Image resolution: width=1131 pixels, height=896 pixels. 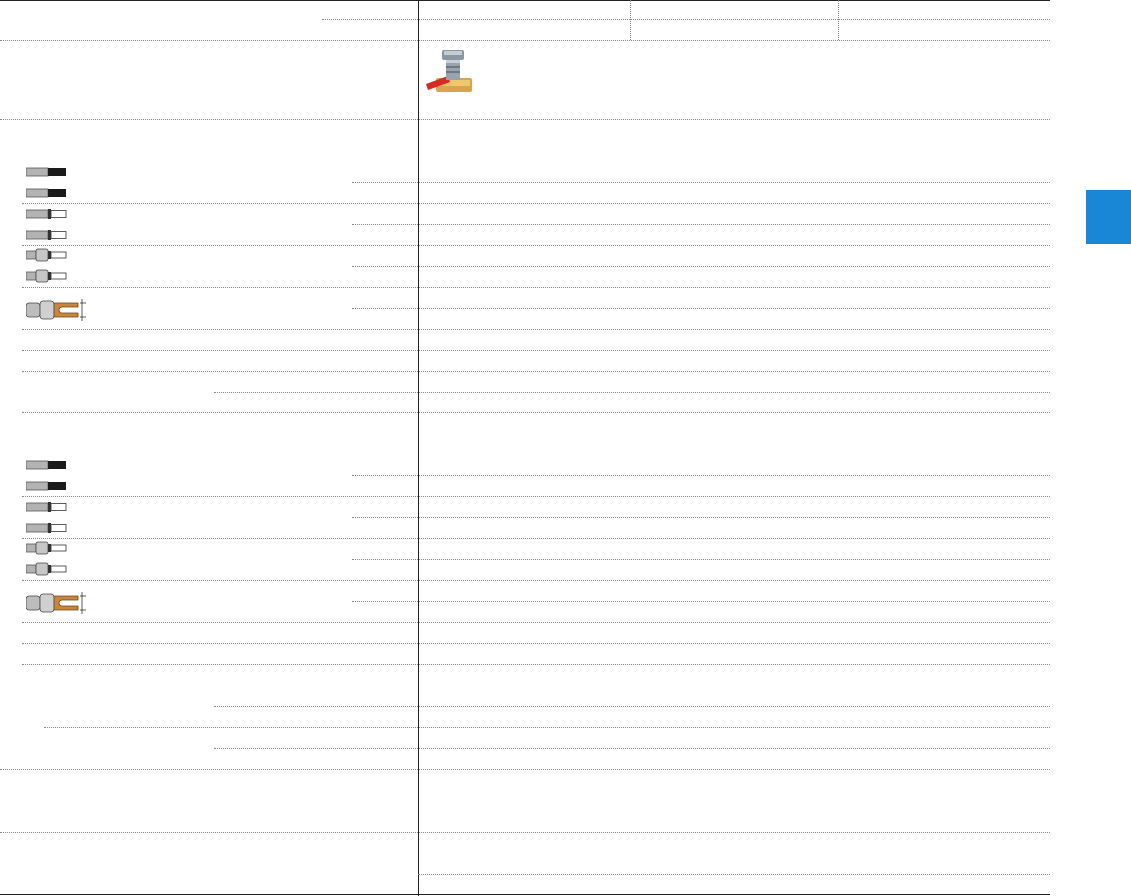 I want to click on header-rule-a, so click(x=686, y=19).